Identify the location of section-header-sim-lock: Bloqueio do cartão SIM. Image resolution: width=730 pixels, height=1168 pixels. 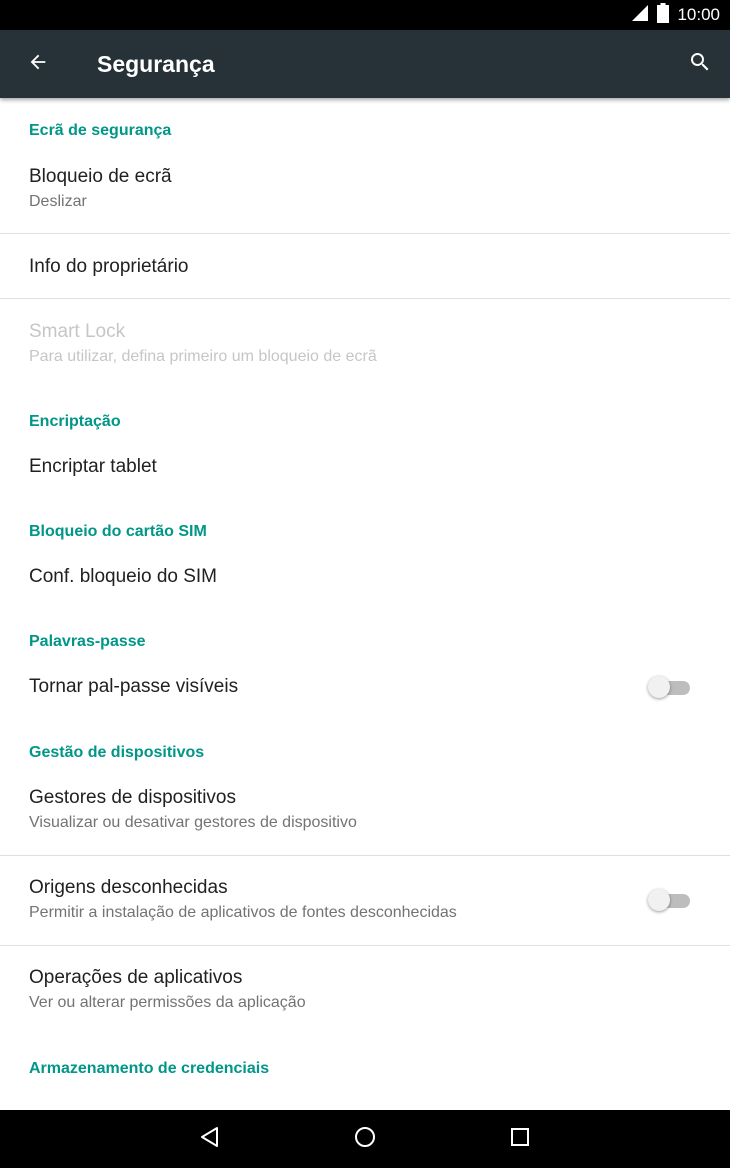
(118, 531).